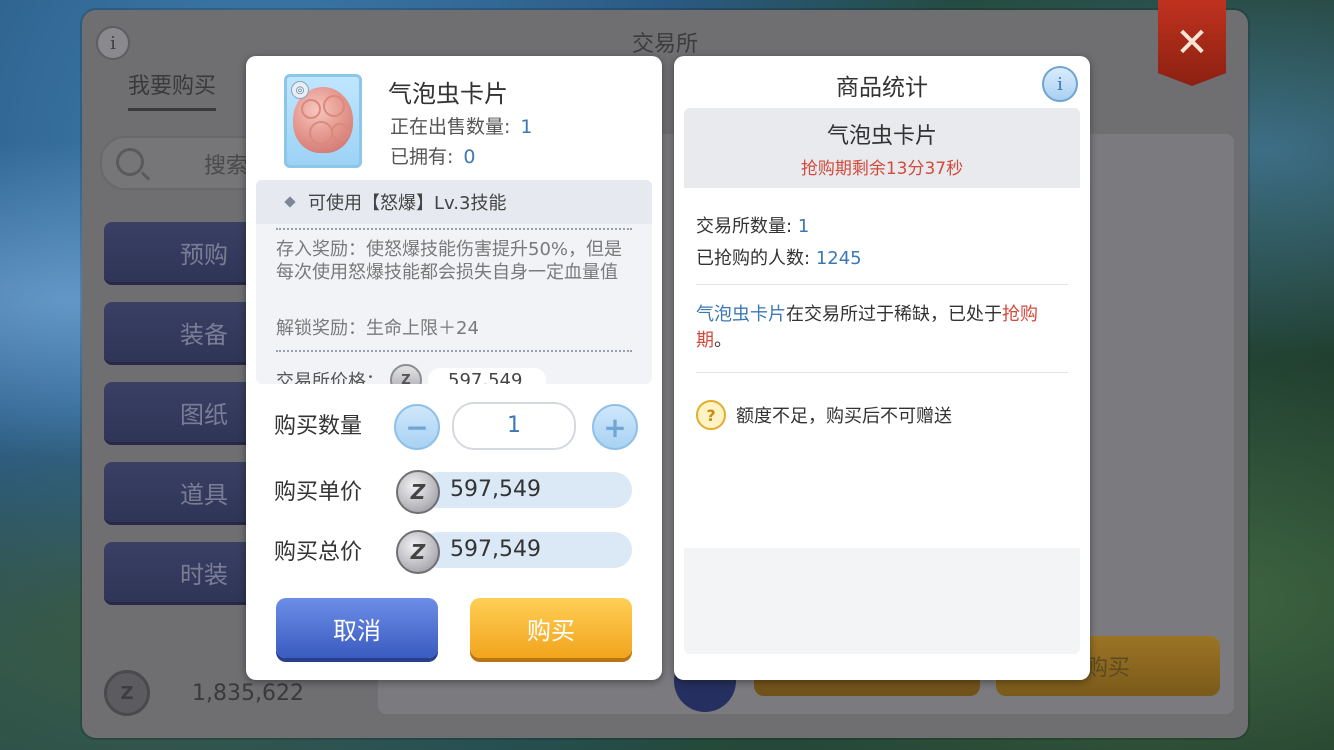  Describe the element at coordinates (880, 328) in the screenshot. I see `scarcity-notice: 气泡虫卡片在交易所过于稀缺，已处于抢购期。` at that location.